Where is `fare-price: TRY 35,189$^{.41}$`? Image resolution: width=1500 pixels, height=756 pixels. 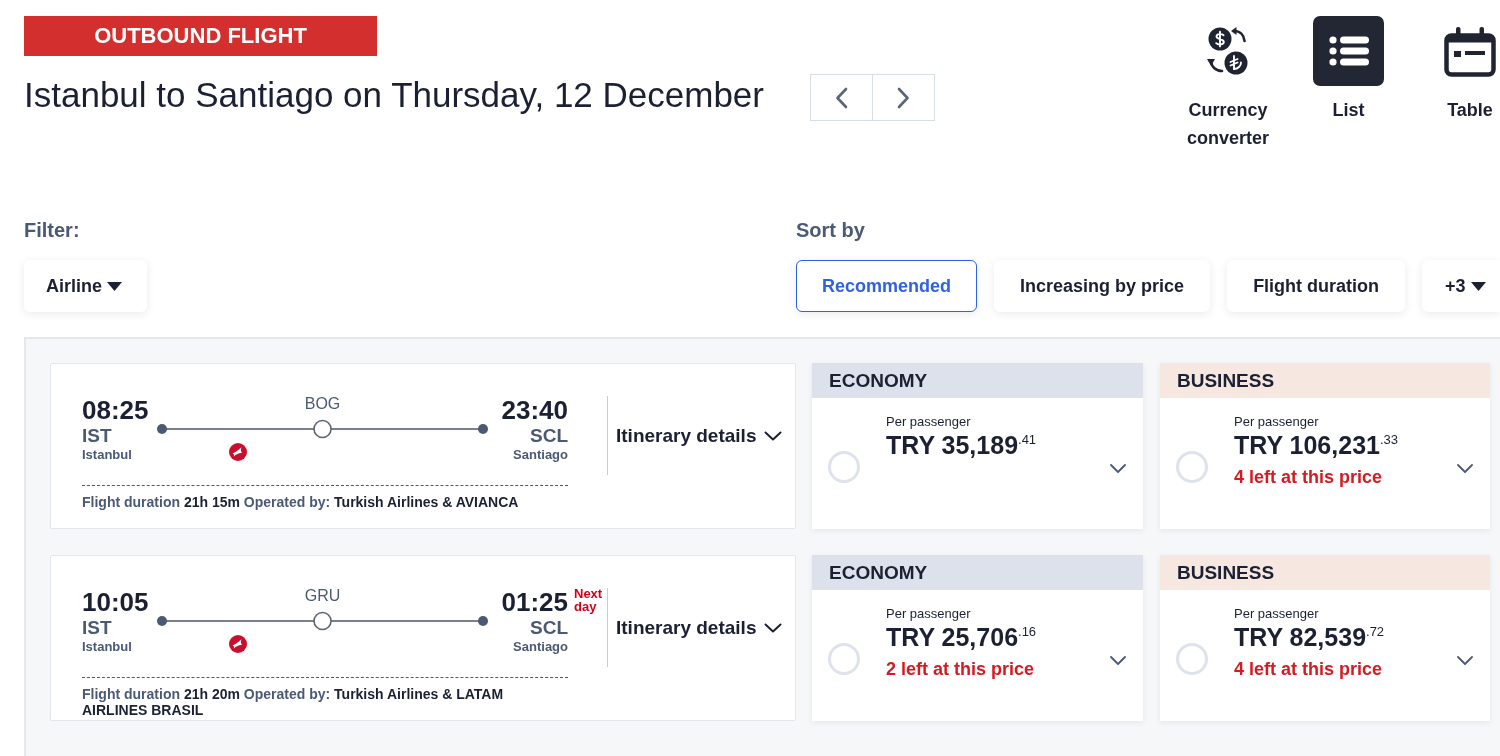 fare-price: TRY 35,189$^{.41}$ is located at coordinates (961, 445).